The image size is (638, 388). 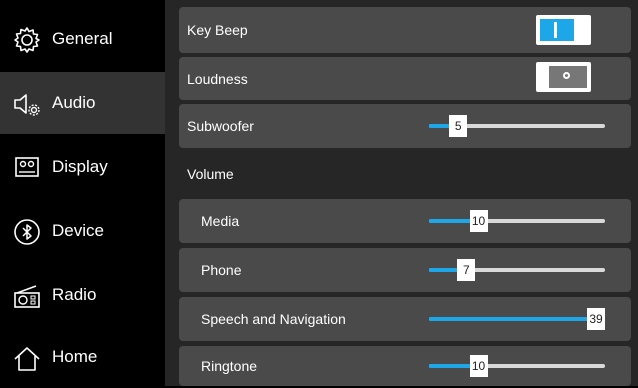 I want to click on loudness-toggle, so click(x=563, y=77).